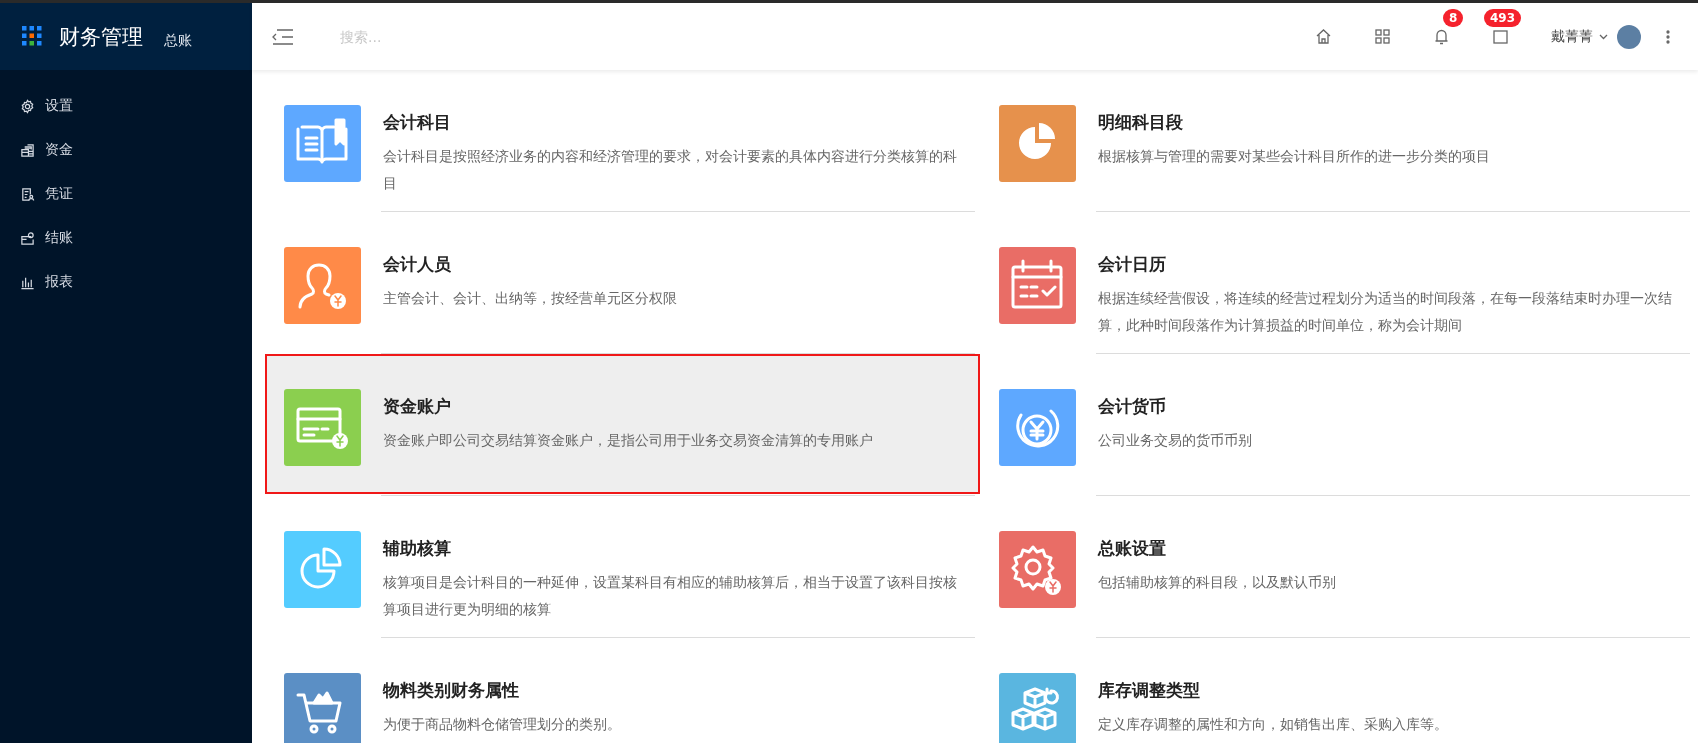 The height and width of the screenshot is (743, 1698). Describe the element at coordinates (27, 238) in the screenshot. I see `wallet-icon` at that location.